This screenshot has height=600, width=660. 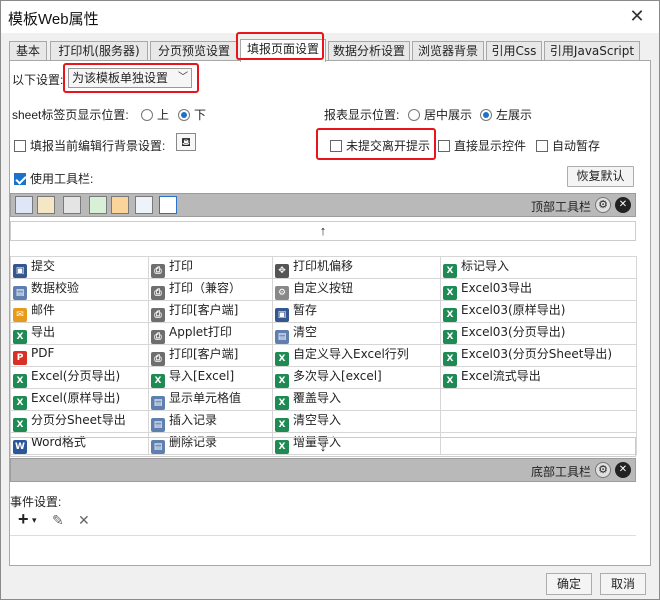 What do you see at coordinates (356, 399) in the screenshot?
I see `grid-button-item: X 覆盖导入` at bounding box center [356, 399].